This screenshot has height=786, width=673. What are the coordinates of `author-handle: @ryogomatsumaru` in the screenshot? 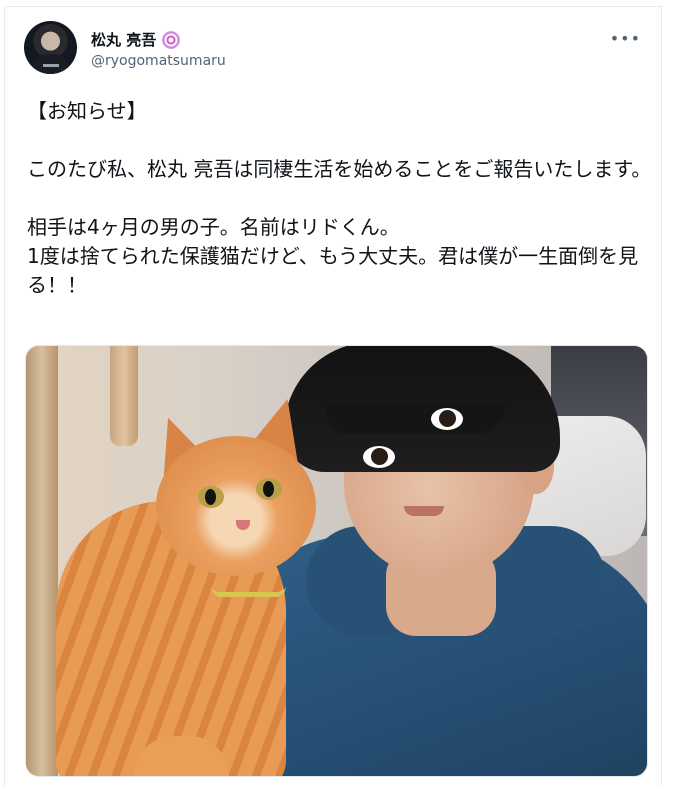 It's located at (158, 61).